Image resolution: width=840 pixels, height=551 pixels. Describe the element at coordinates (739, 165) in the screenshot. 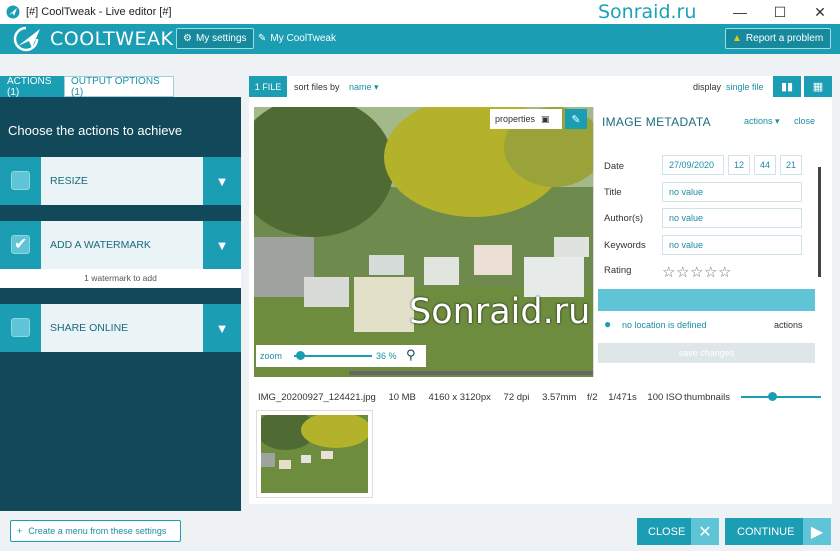

I see `hour-field: 12` at that location.